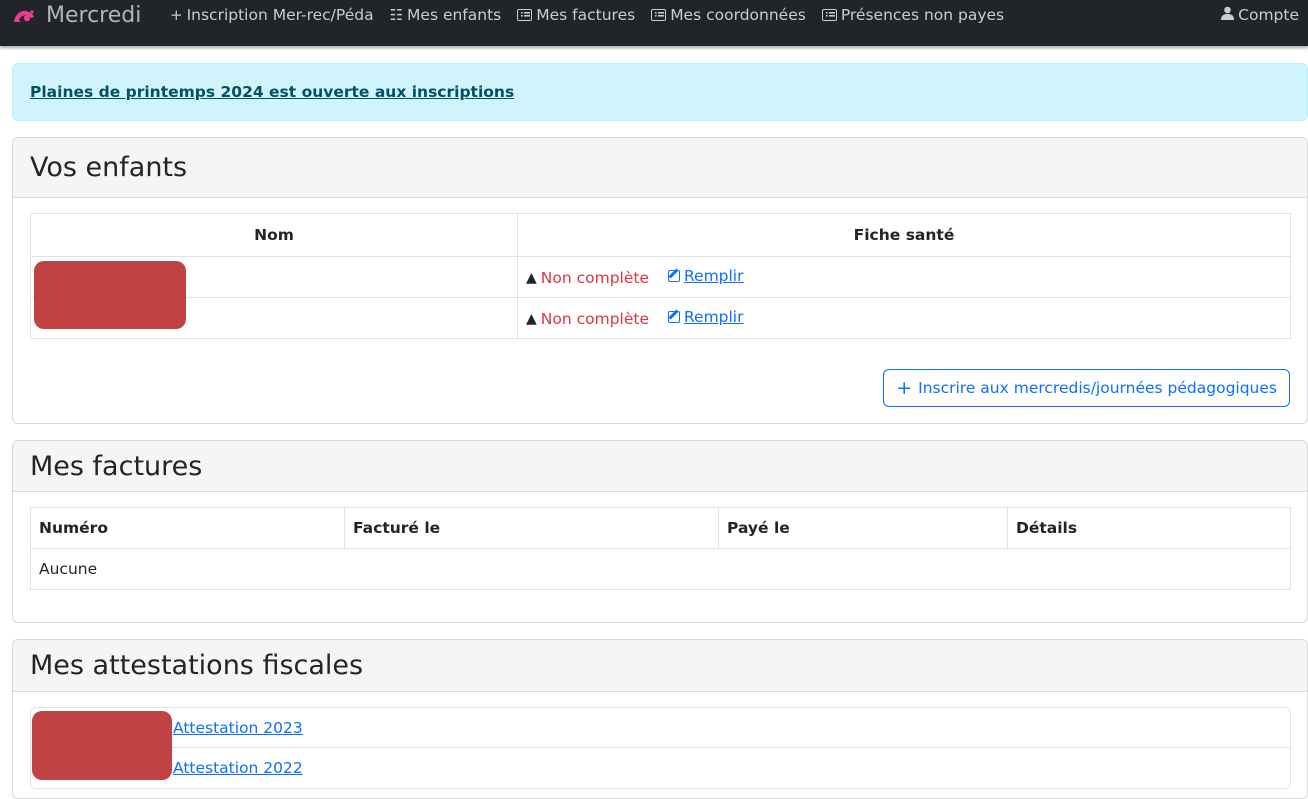 This screenshot has width=1308, height=799. What do you see at coordinates (660, 168) in the screenshot?
I see `children-card-header: Vos enfants` at bounding box center [660, 168].